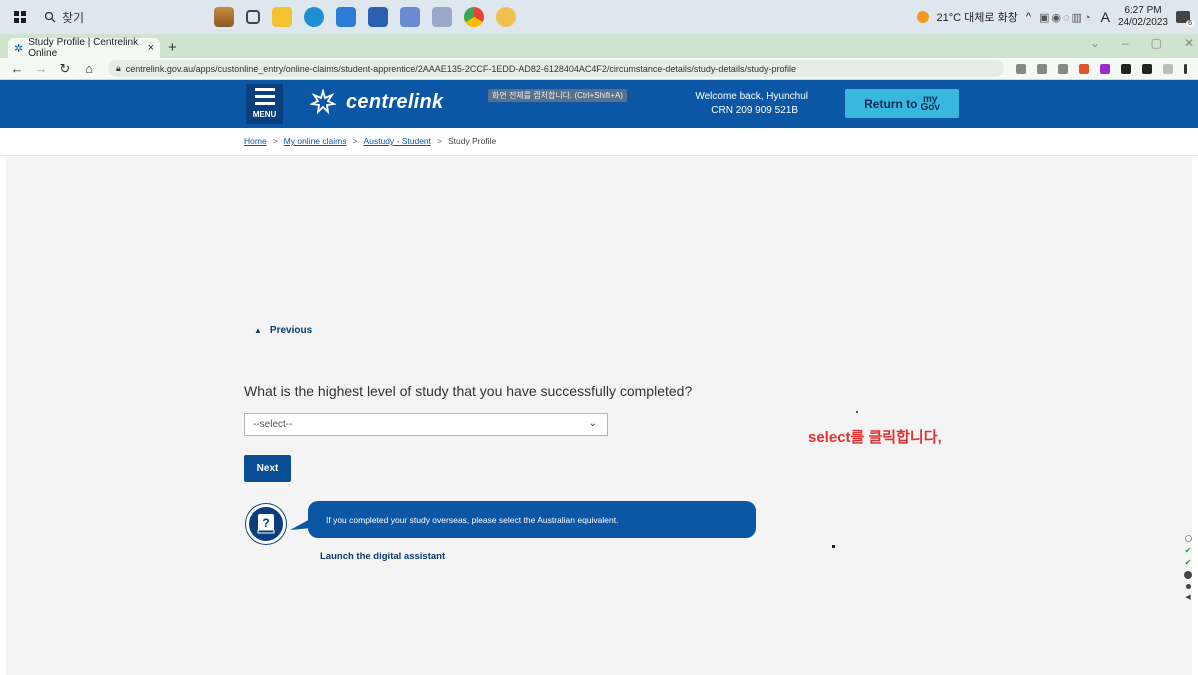  What do you see at coordinates (378, 17) in the screenshot?
I see `word-icon` at bounding box center [378, 17].